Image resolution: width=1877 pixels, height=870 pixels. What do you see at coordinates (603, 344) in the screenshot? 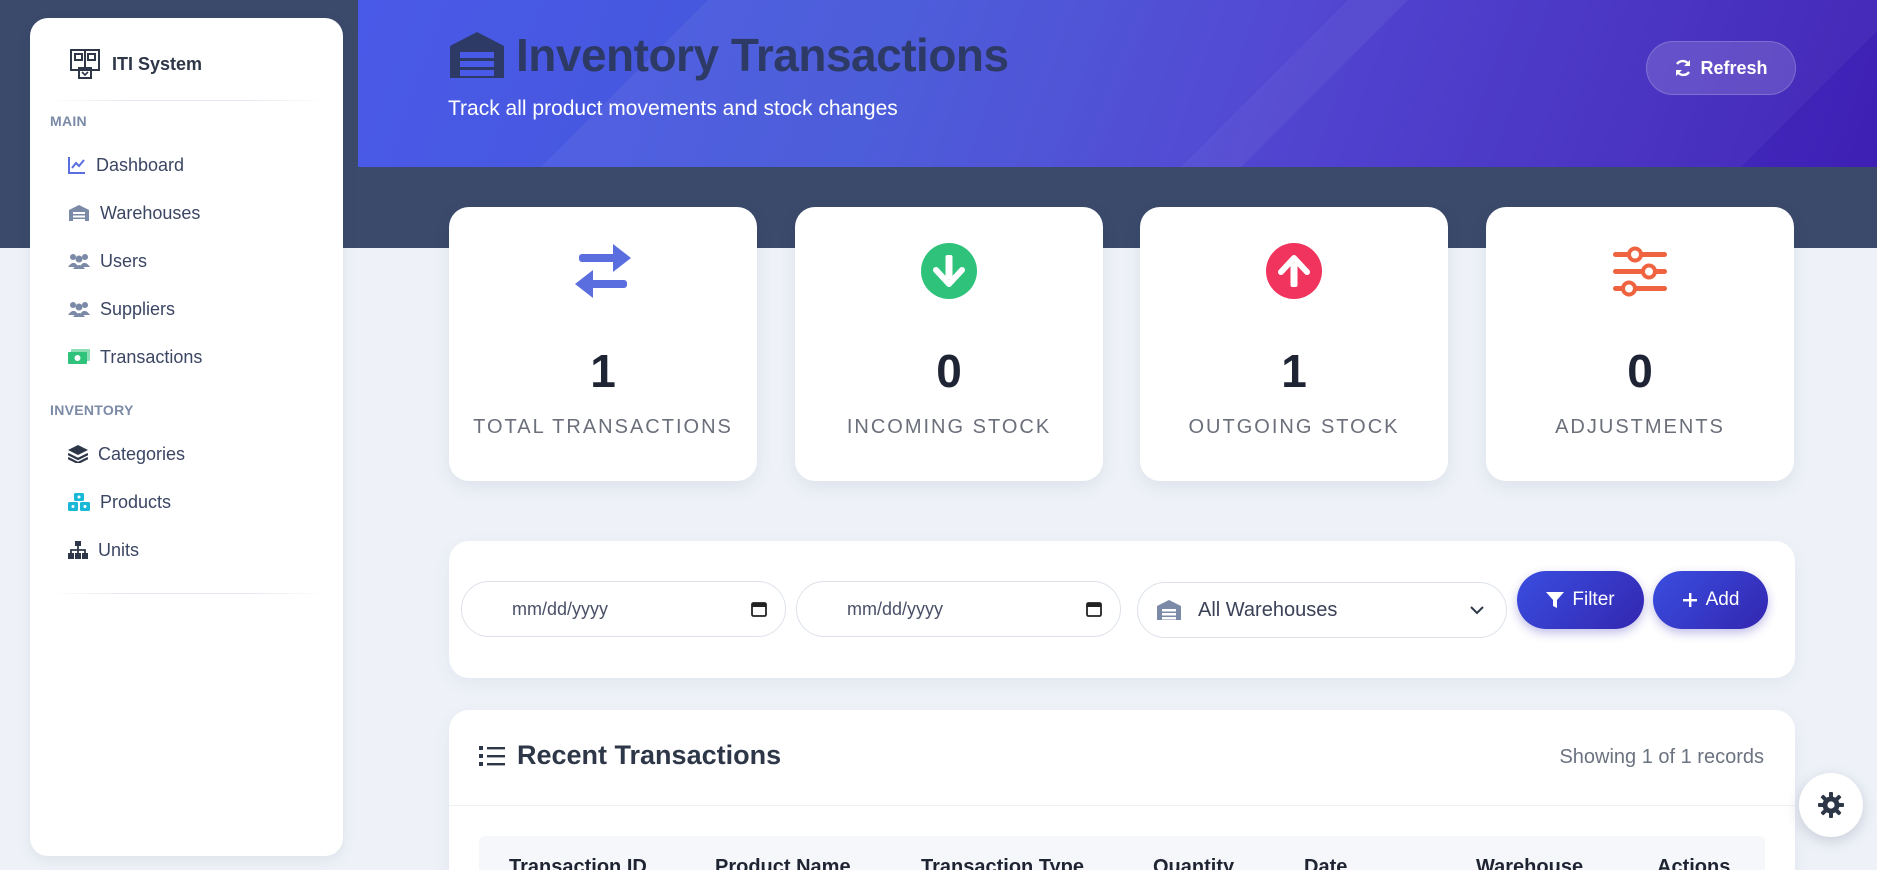
I see `stat-card-total-transactions: 1 TOTAL TRANSACTIONS` at bounding box center [603, 344].